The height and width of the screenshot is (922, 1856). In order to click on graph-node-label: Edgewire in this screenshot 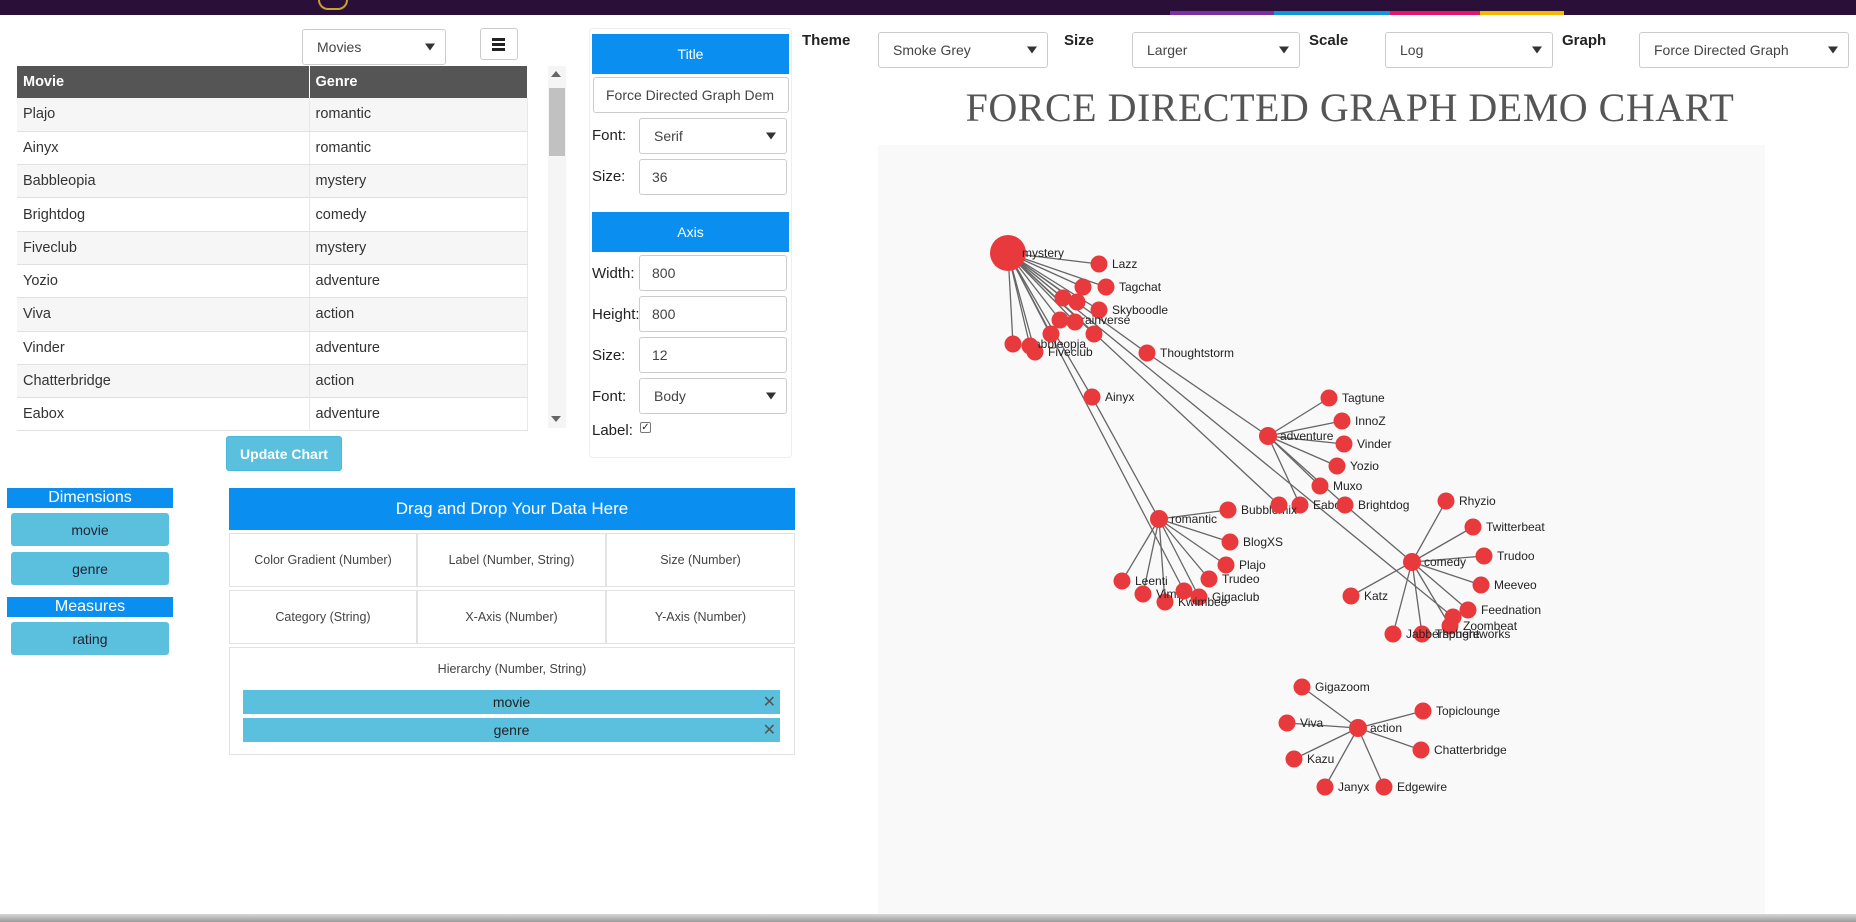, I will do `click(1422, 787)`.